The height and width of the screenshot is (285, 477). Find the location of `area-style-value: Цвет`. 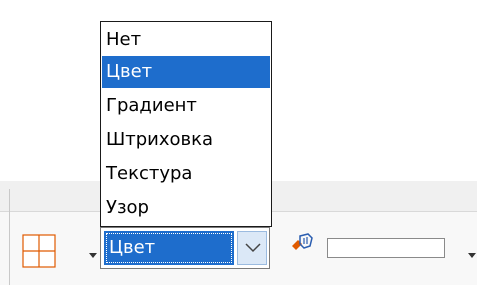

area-style-value: Цвет is located at coordinates (169, 248).